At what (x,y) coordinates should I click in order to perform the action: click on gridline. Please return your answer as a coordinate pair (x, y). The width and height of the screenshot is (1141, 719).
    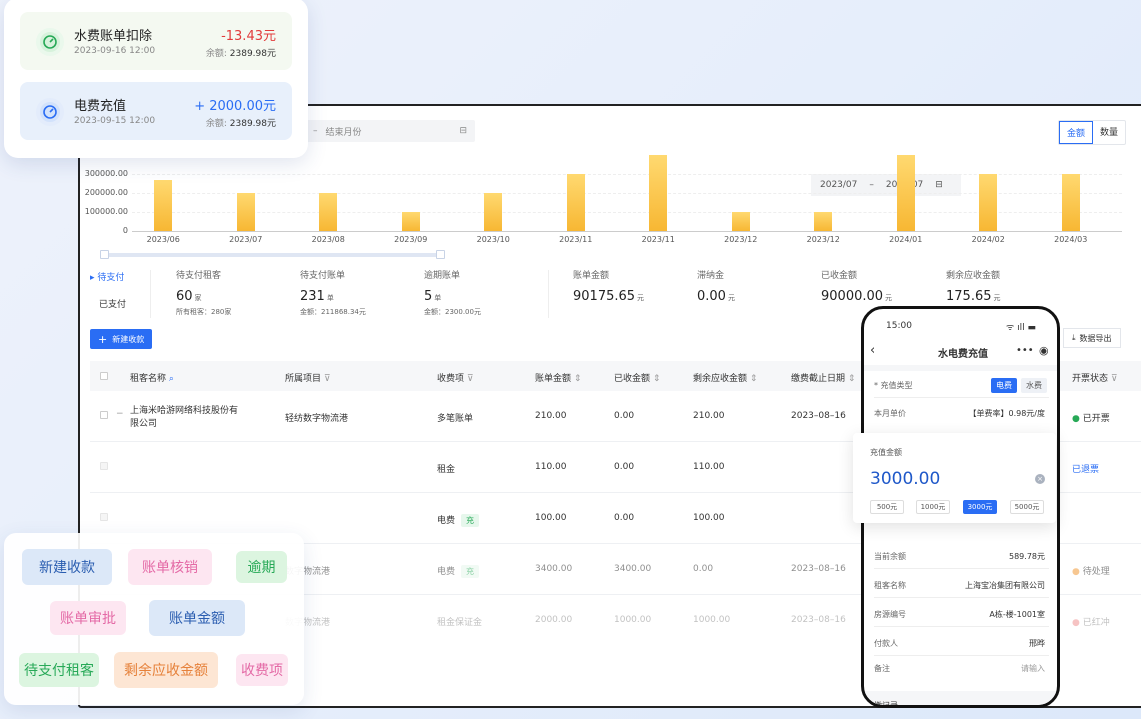
    Looking at the image, I should click on (627, 212).